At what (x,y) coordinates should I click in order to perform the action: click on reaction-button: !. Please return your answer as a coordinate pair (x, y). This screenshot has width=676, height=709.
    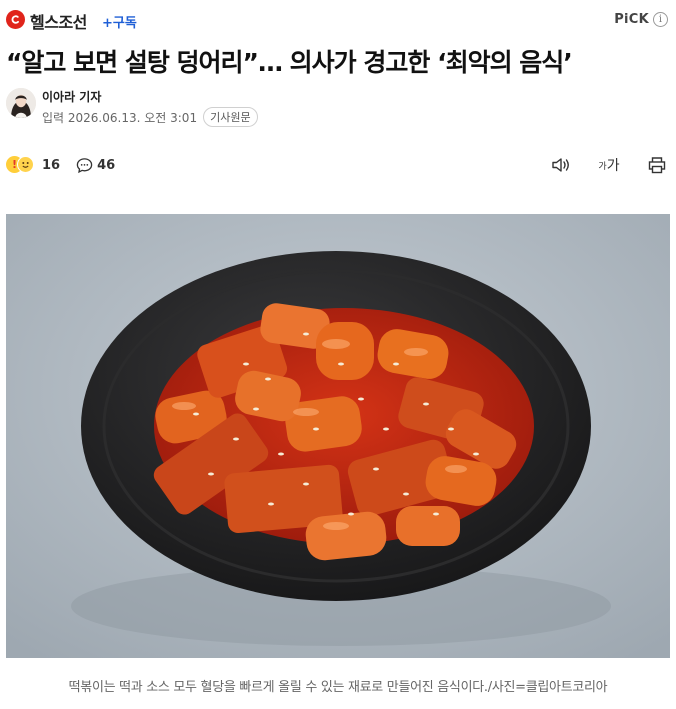
    Looking at the image, I should click on (22, 165).